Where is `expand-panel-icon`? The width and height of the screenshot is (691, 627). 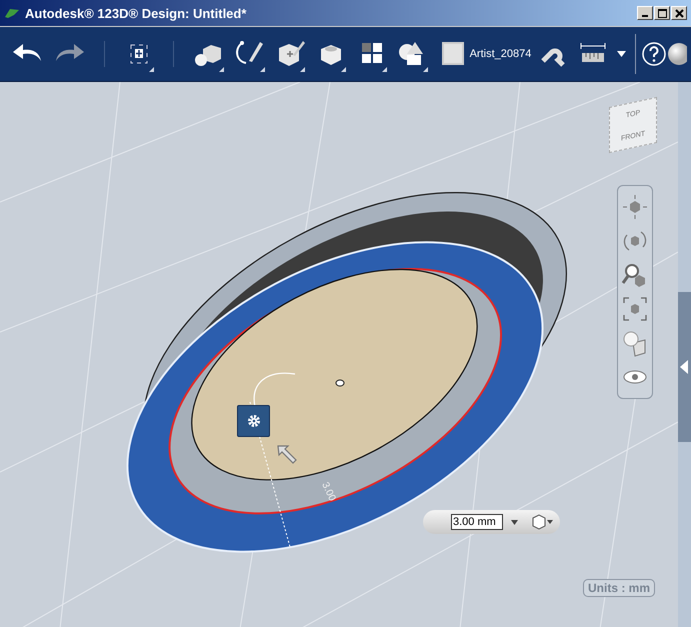
expand-panel-icon is located at coordinates (684, 367).